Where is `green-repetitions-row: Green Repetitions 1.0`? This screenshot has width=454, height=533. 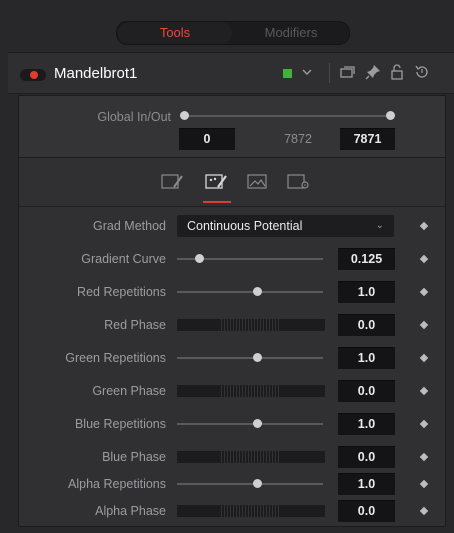 green-repetitions-row: Green Repetitions 1.0 is located at coordinates (232, 358).